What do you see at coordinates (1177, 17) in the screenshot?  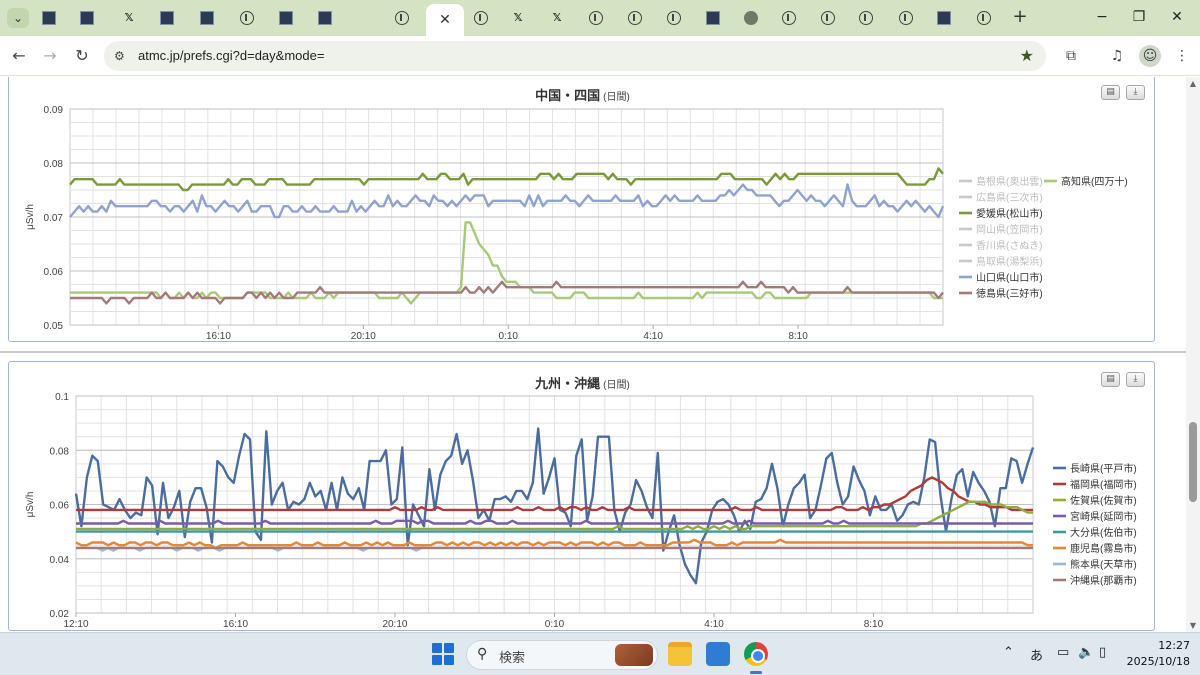 I see `close-window-button: ✕` at bounding box center [1177, 17].